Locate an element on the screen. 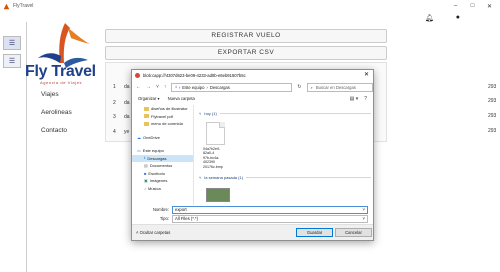 Image resolution: width=500 pixels, height=272 pixels. dialog-footer: ˄ Ocultar carpetas Guardar Cancelar is located at coordinates (252, 232).